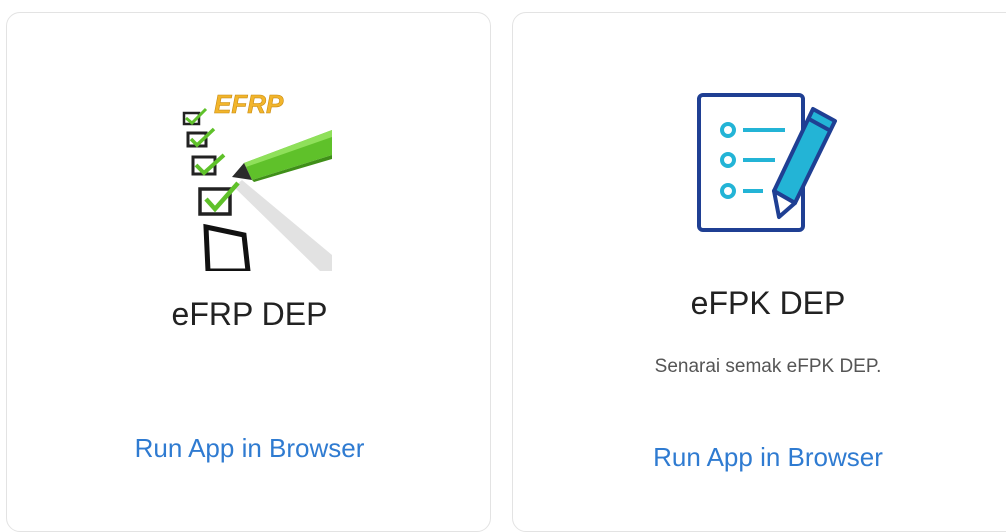 The width and height of the screenshot is (1006, 532). I want to click on app-description: Senarai semak eFPK DEP., so click(768, 366).